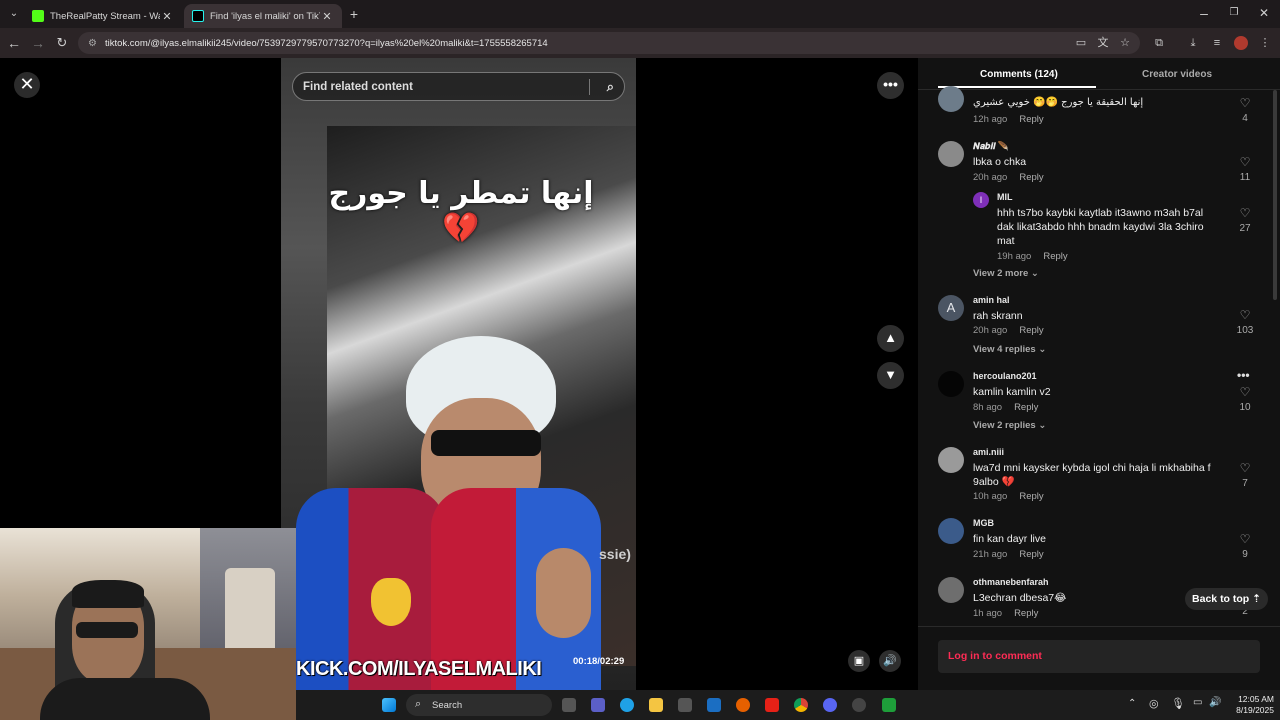 The height and width of the screenshot is (720, 1280). Describe the element at coordinates (1005, 407) in the screenshot. I see `comment-meta: 8h ago Reply` at that location.